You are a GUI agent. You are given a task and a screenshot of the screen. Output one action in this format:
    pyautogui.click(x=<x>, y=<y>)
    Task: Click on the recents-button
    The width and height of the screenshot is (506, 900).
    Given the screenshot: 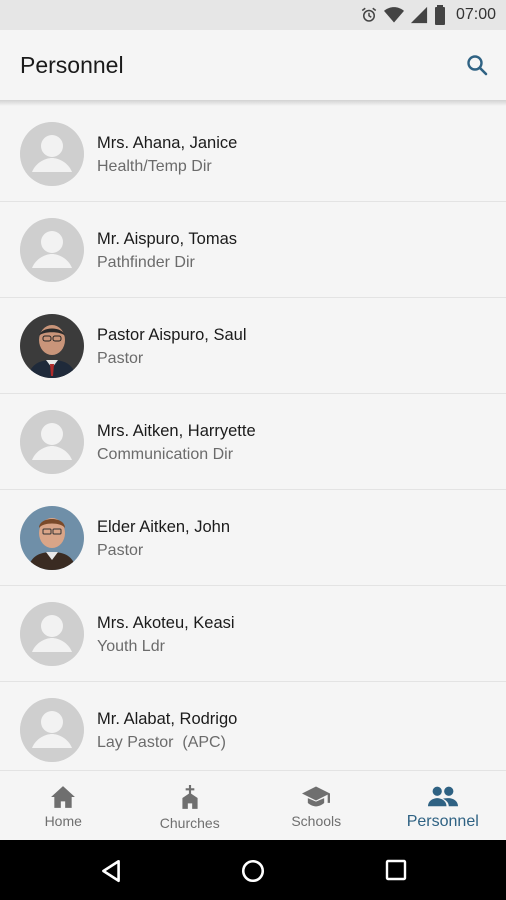 What is the action you would take?
    pyautogui.click(x=396, y=872)
    